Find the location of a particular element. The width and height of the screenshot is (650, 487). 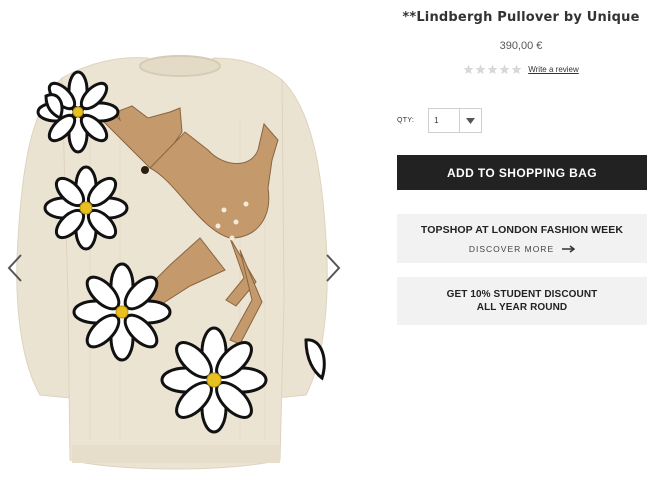

caret-down-icon is located at coordinates (471, 120).